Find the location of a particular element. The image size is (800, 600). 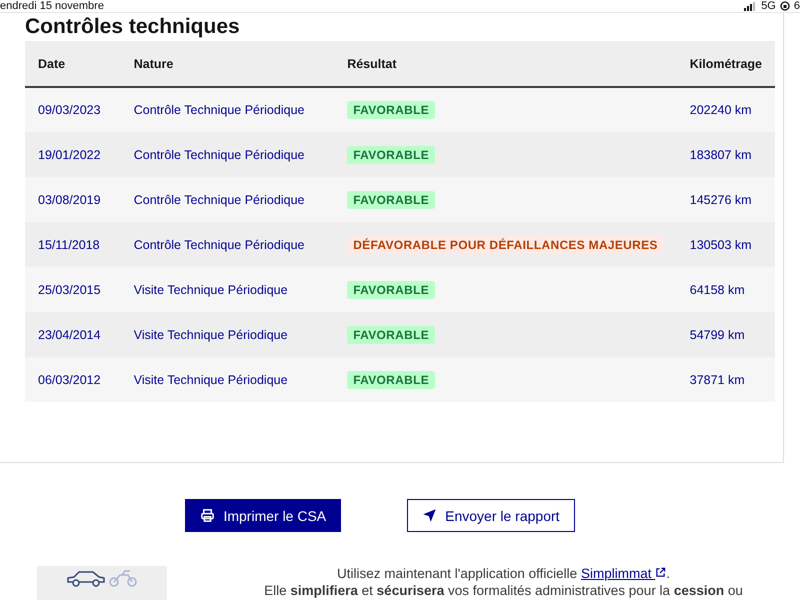

table-cell: 19/01/2022 is located at coordinates (73, 154).